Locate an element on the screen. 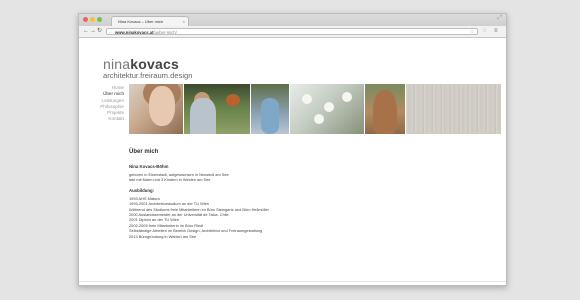 This screenshot has height=300, width=580. footer-divider is located at coordinates (292, 281).